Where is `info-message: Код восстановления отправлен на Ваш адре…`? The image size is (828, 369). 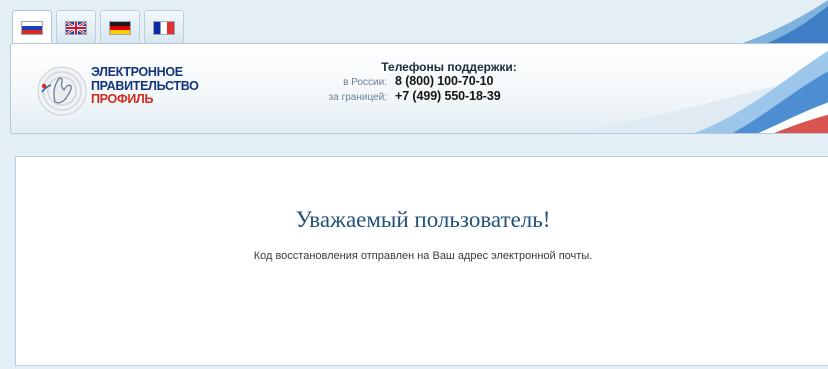
info-message: Код восстановления отправлен на Ваш адре… is located at coordinates (423, 256).